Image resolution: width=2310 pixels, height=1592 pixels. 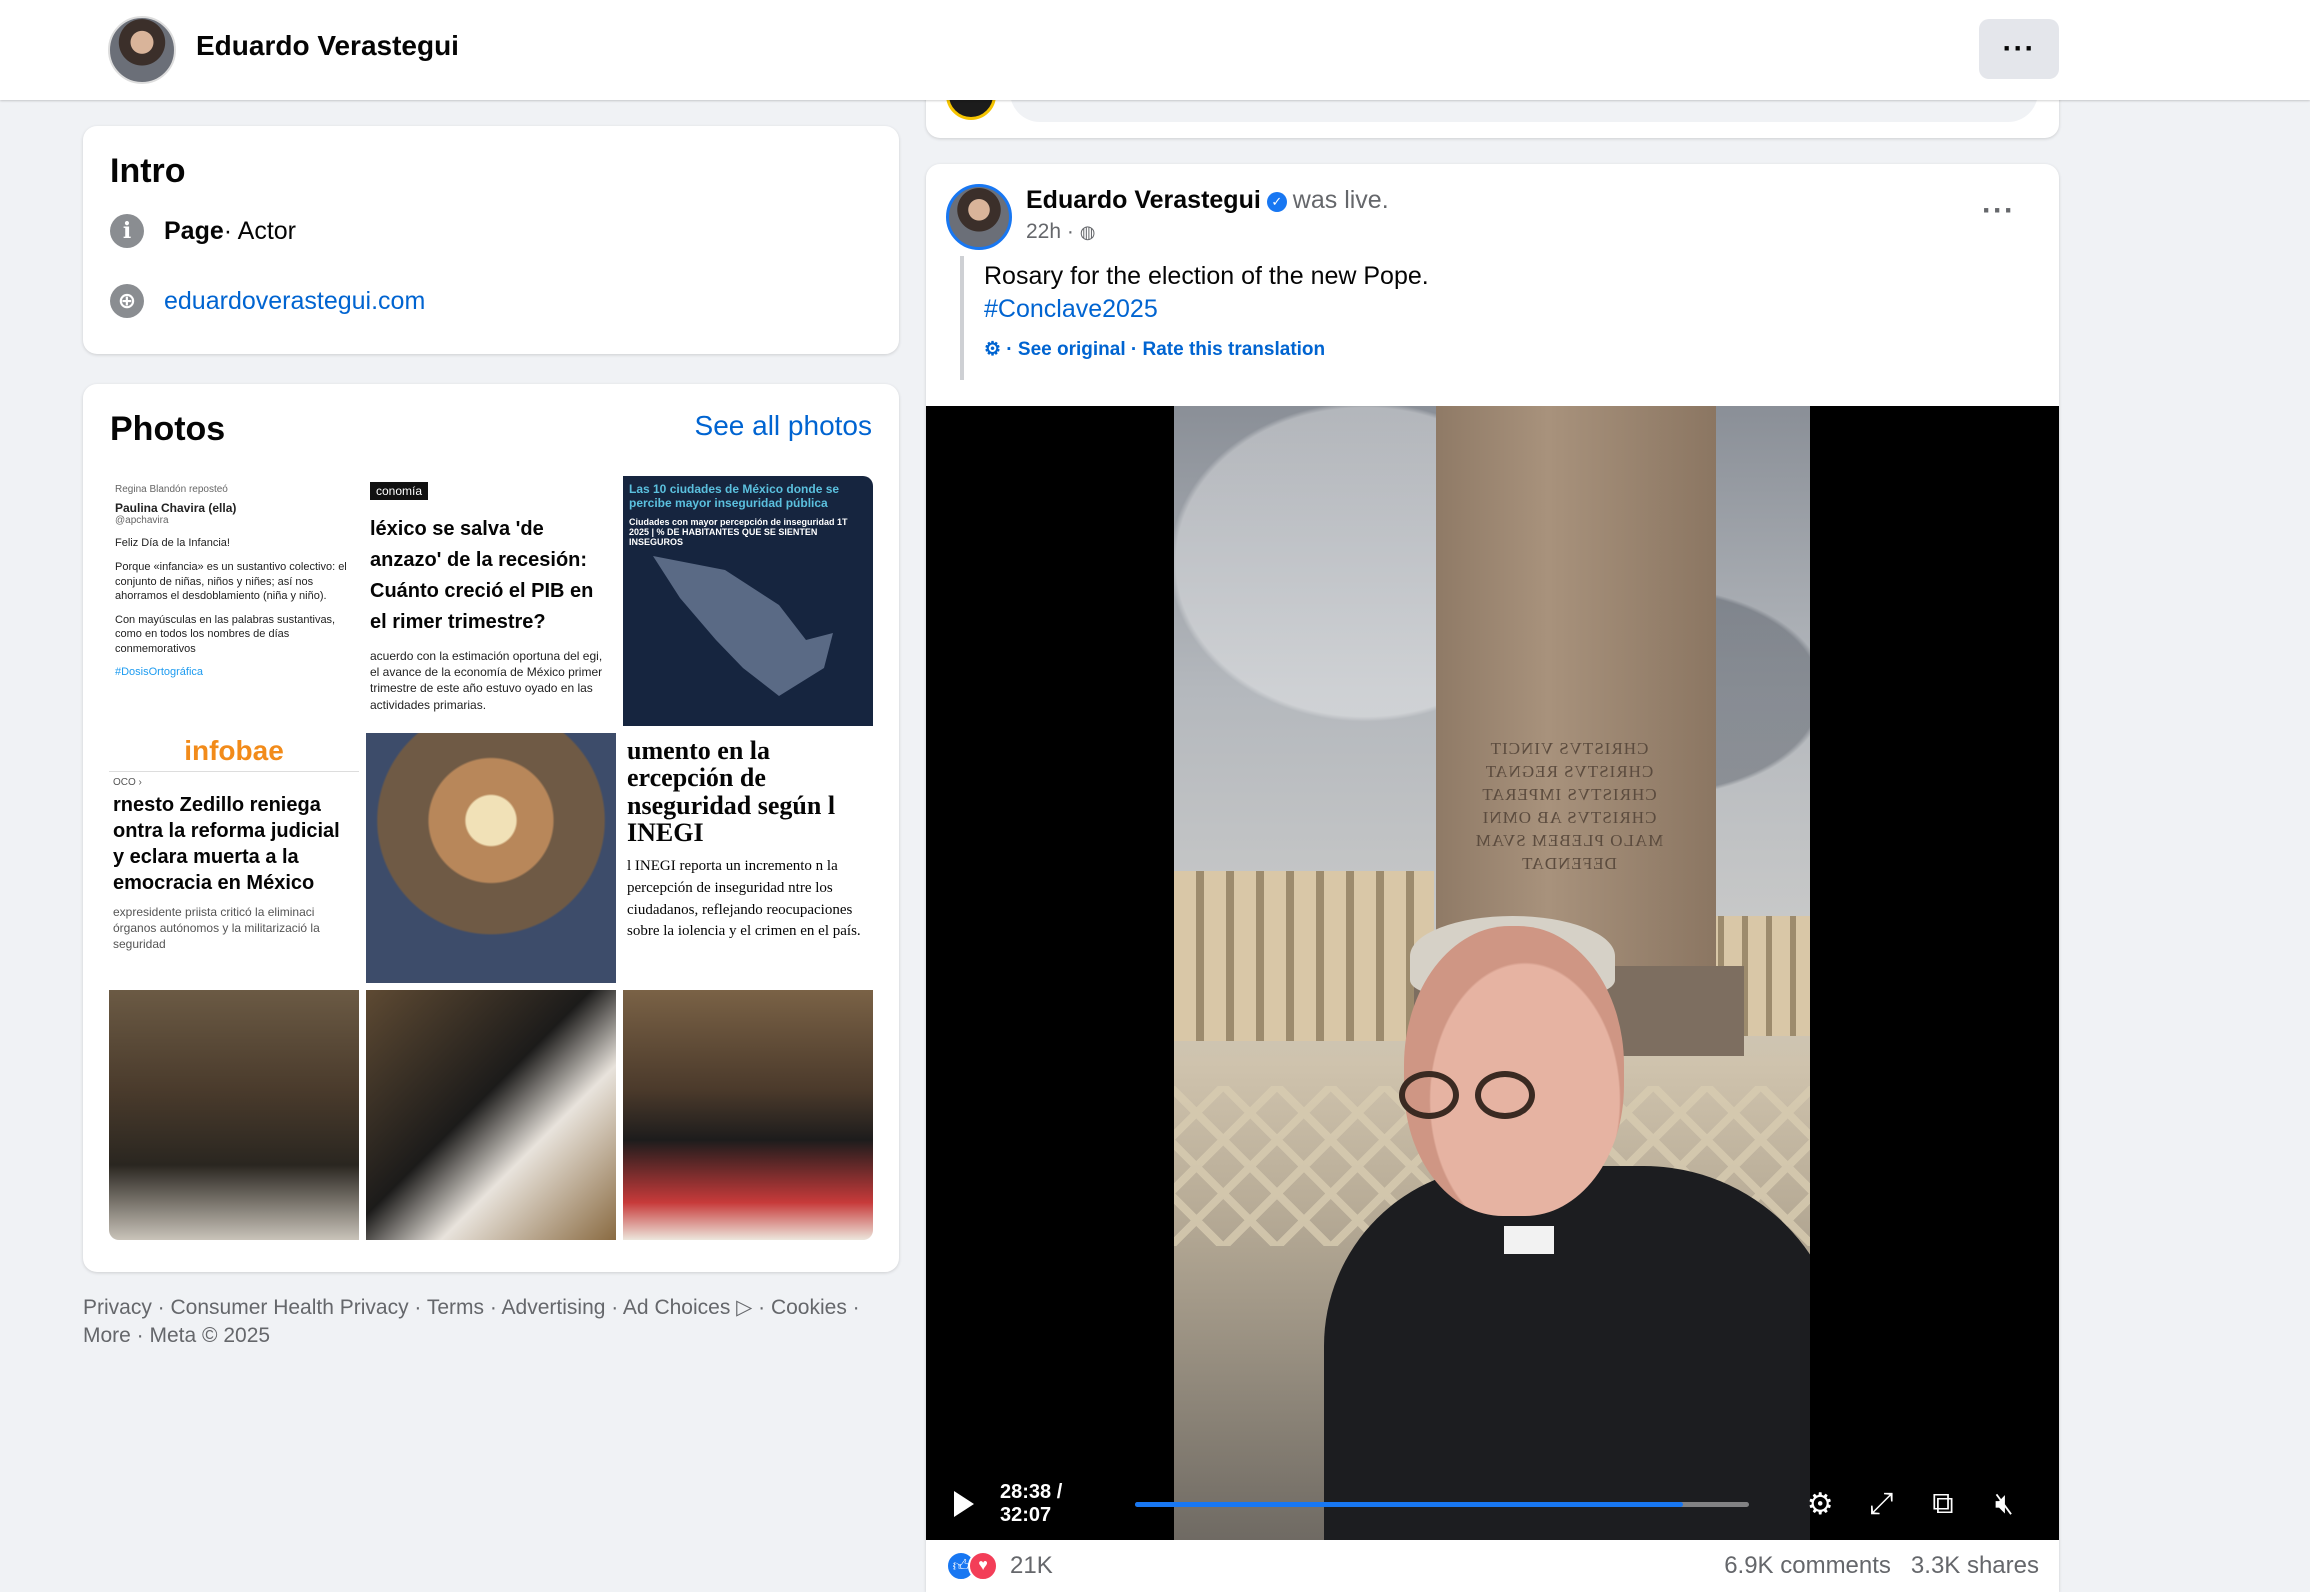 I want to click on verified-badge-icon: ✓, so click(x=1276, y=202).